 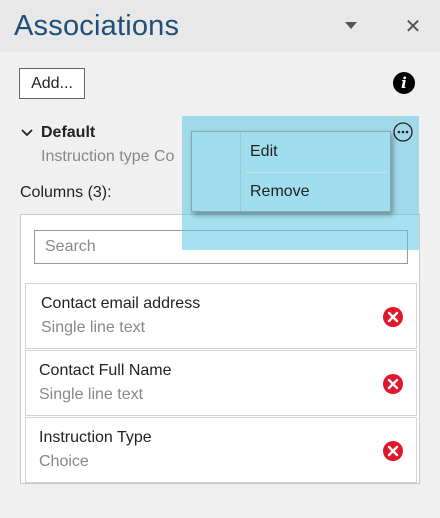 What do you see at coordinates (95, 437) in the screenshot?
I see `column-name: Instruction Type` at bounding box center [95, 437].